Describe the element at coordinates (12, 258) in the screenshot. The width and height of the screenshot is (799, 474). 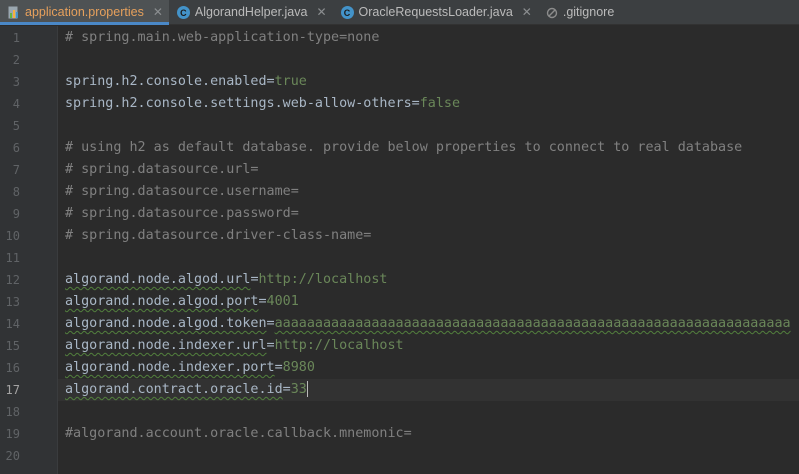
I see `line-number: 11` at that location.